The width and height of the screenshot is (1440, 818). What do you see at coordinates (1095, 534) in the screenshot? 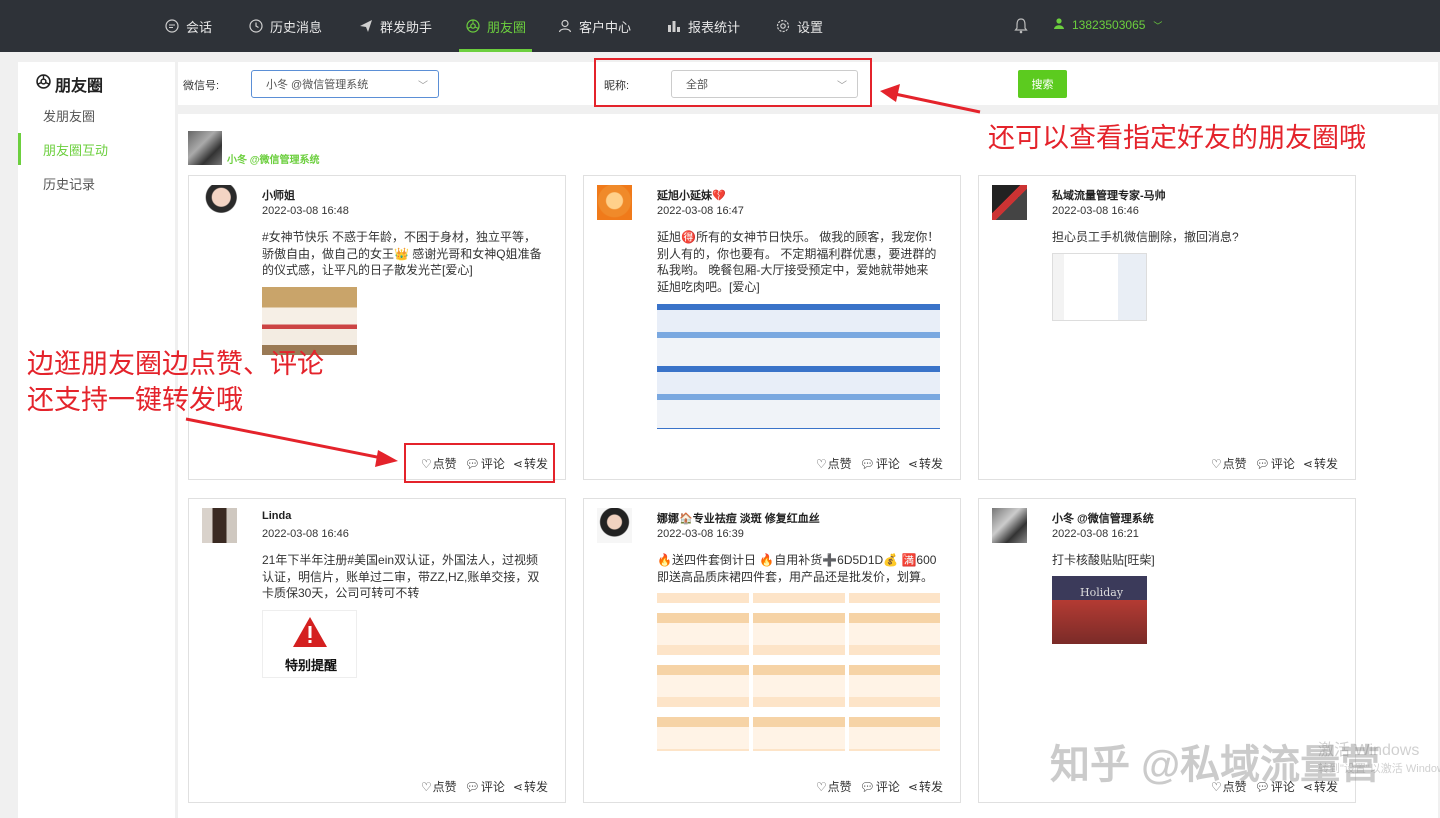
I see `post-time: 2022-03-08 16:21` at bounding box center [1095, 534].